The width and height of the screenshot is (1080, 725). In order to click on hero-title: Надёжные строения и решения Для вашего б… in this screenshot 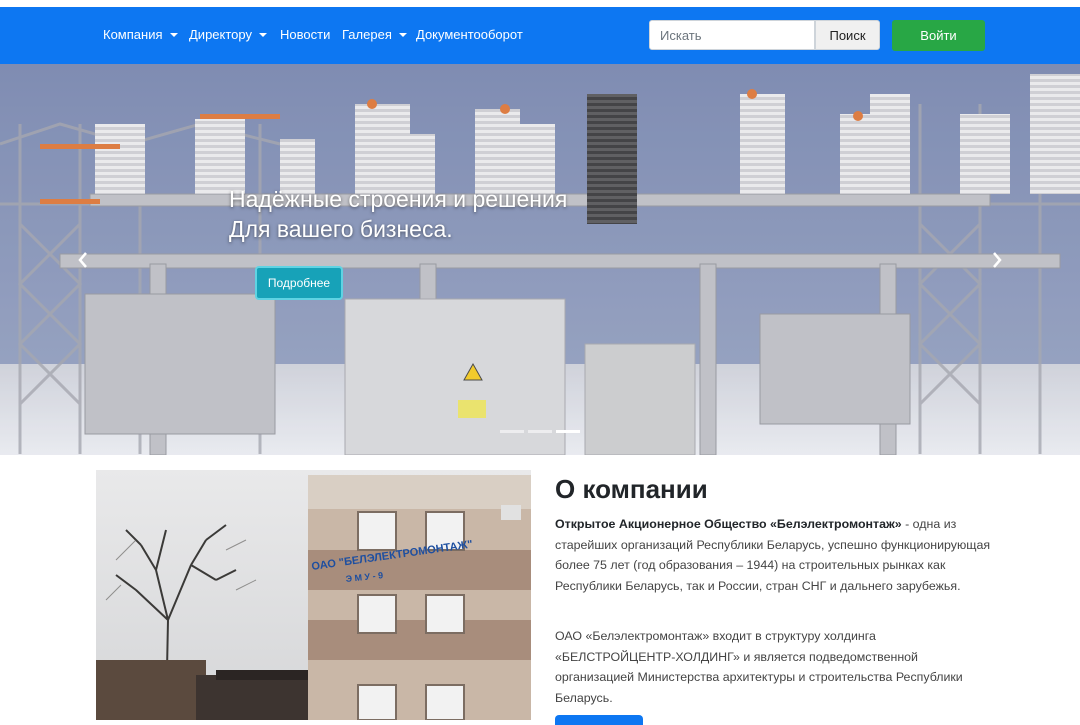, I will do `click(398, 214)`.